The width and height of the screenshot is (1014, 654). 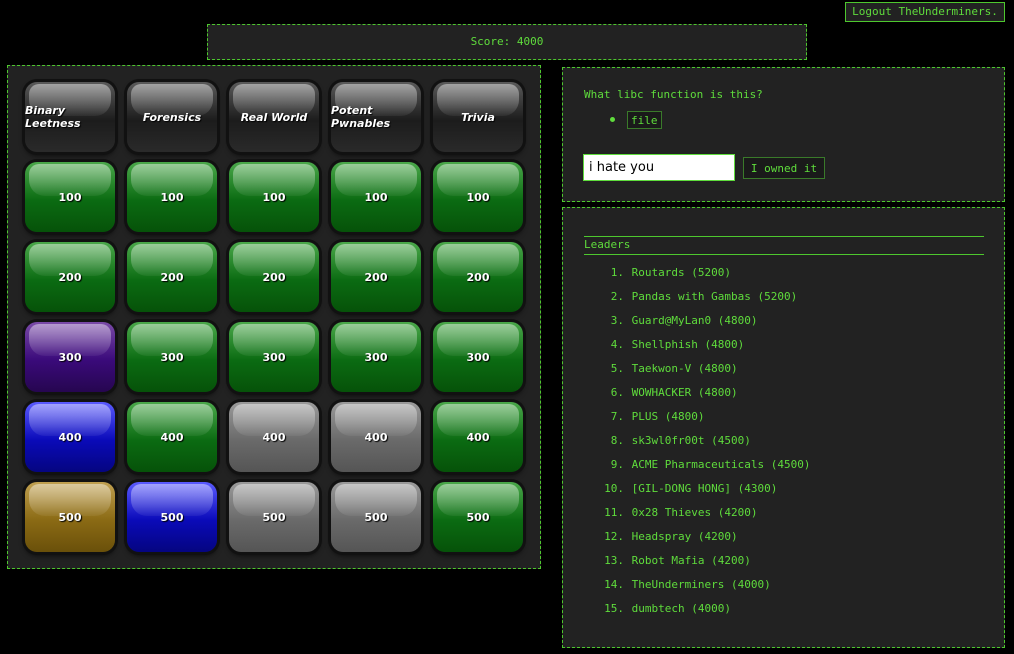 I want to click on category-header: Potent Pwnables, so click(x=376, y=117).